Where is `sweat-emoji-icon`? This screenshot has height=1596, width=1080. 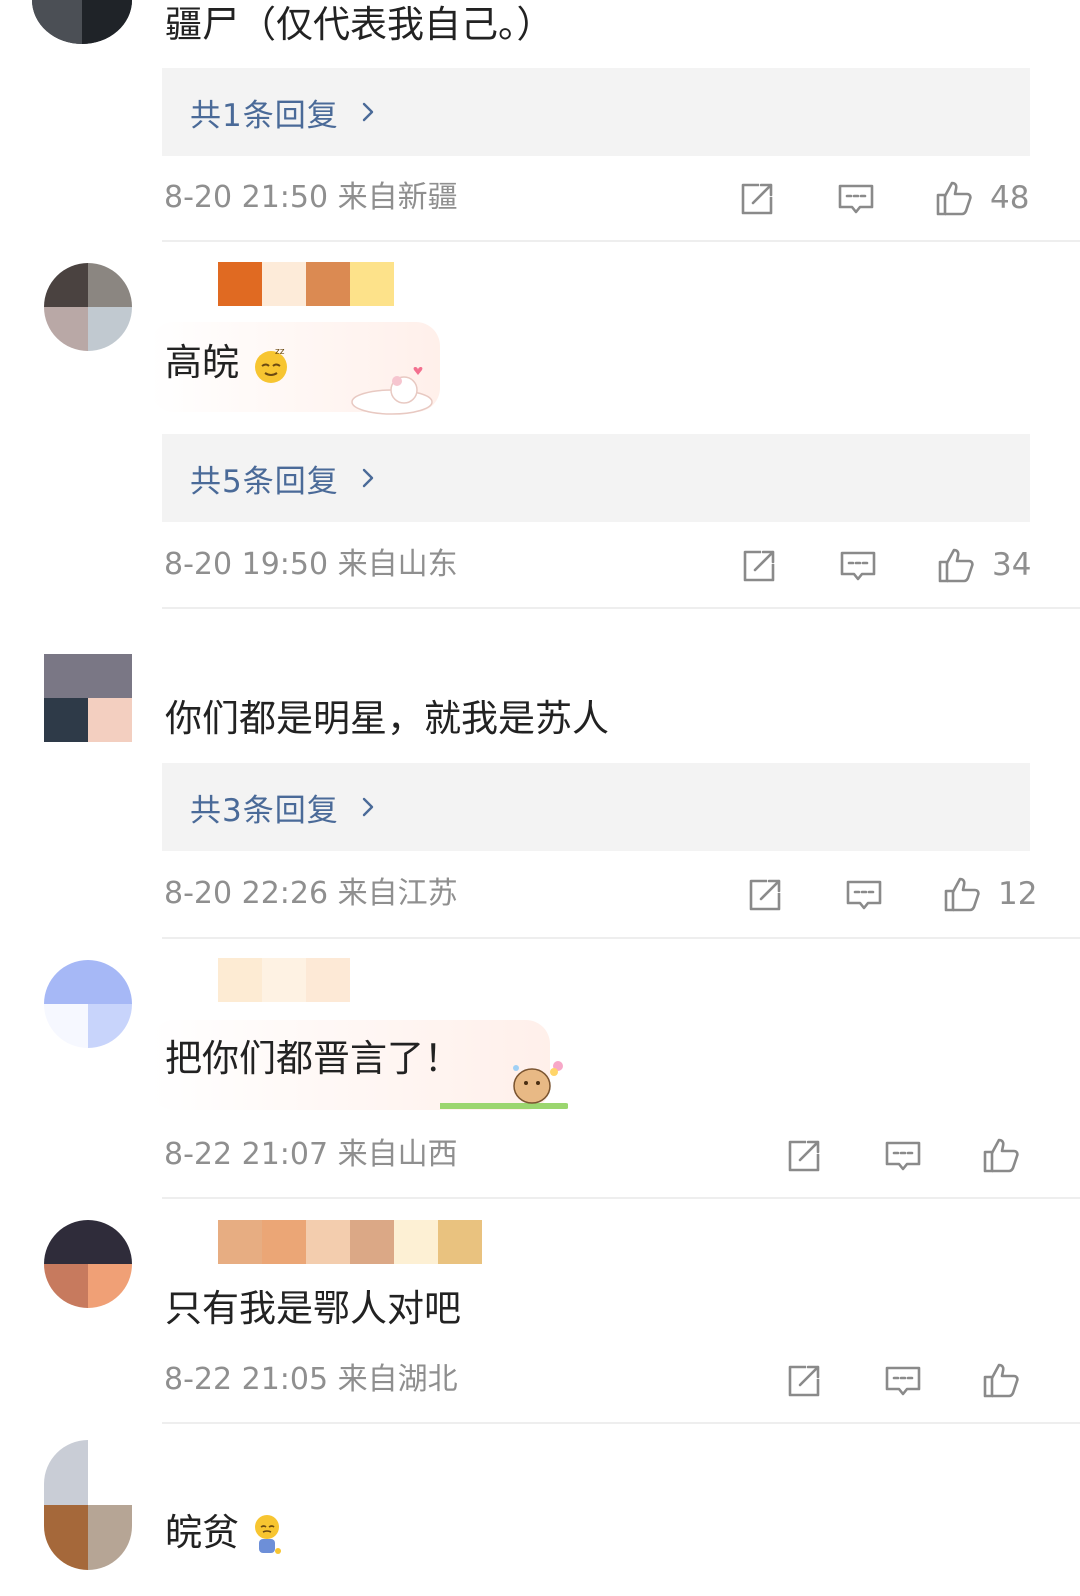
sweat-emoji-icon is located at coordinates (267, 1534).